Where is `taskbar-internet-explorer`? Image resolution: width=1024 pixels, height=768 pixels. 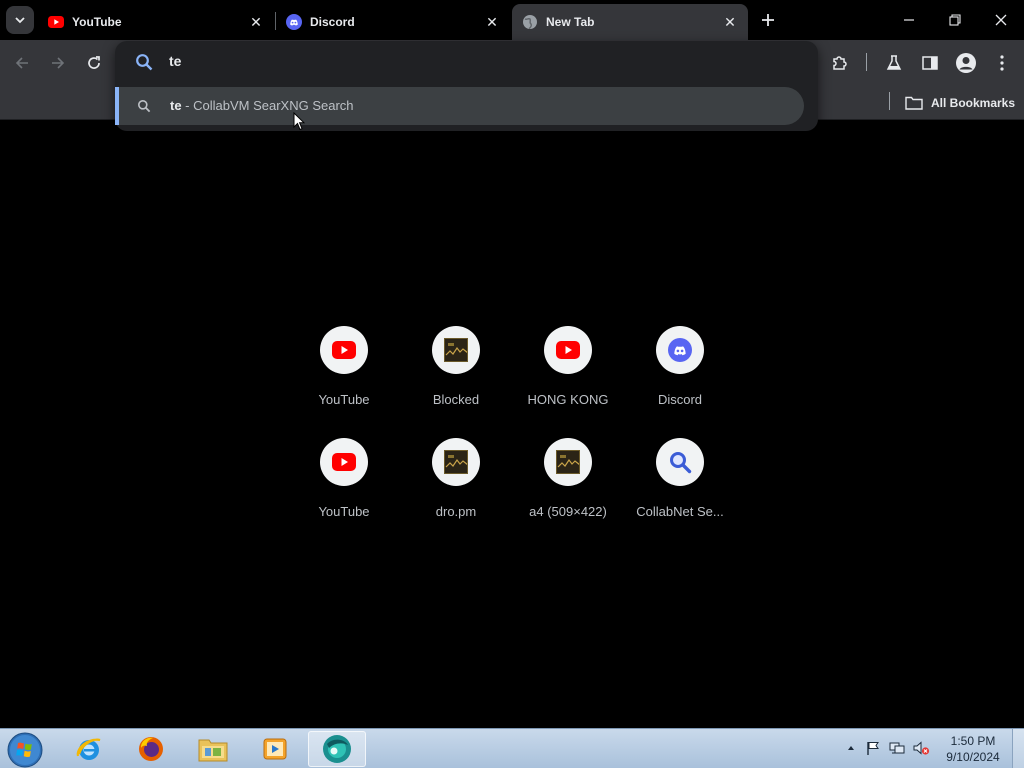
taskbar-internet-explorer is located at coordinates (89, 749).